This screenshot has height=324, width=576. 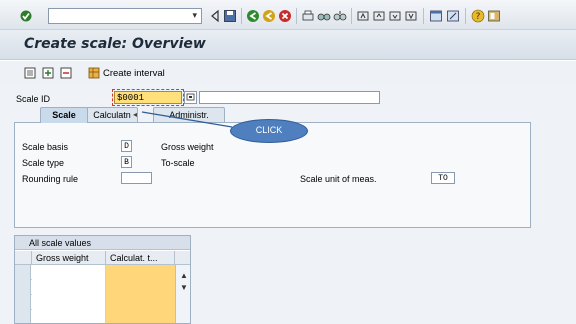 What do you see at coordinates (324, 16) in the screenshot?
I see `find-icon` at bounding box center [324, 16].